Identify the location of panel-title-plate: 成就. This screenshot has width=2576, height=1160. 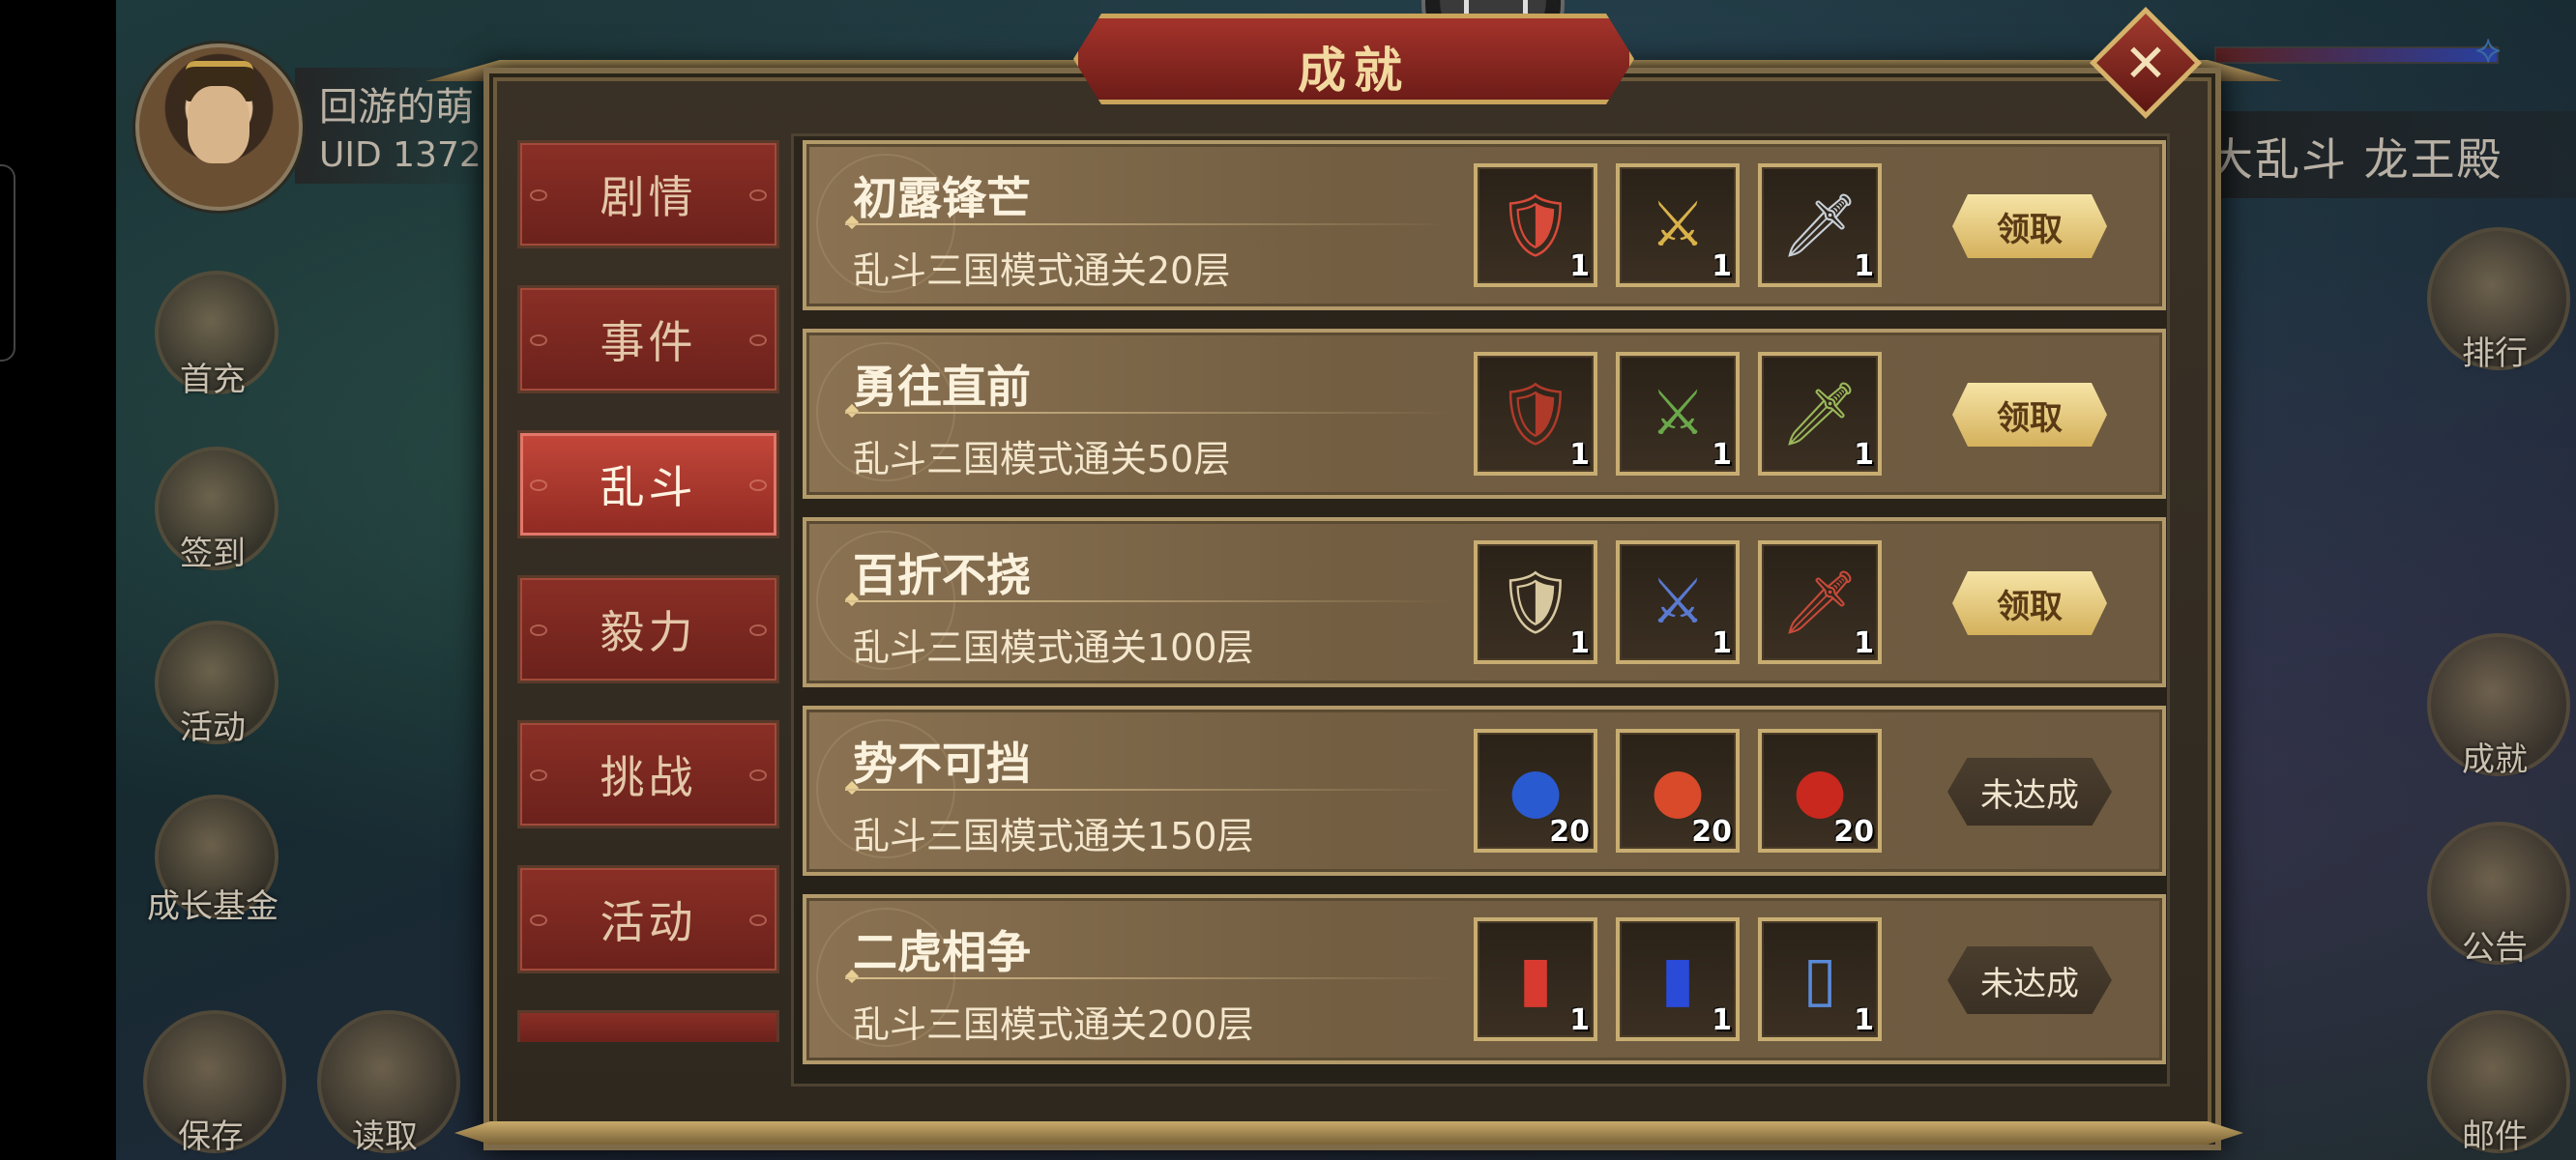
(1353, 59).